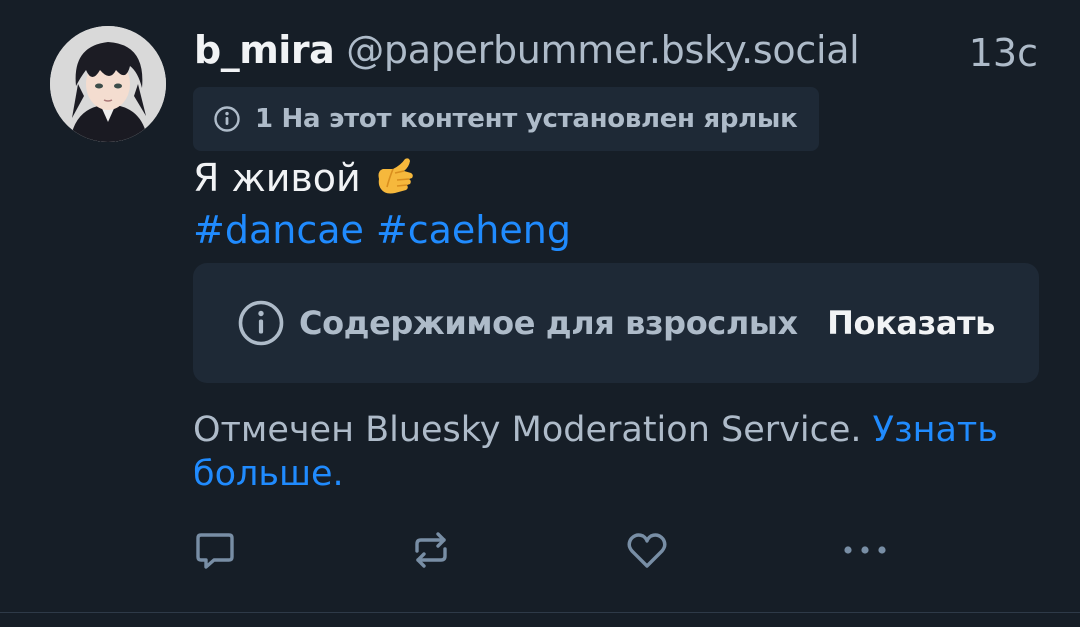  I want to click on repost-button, so click(431, 550).